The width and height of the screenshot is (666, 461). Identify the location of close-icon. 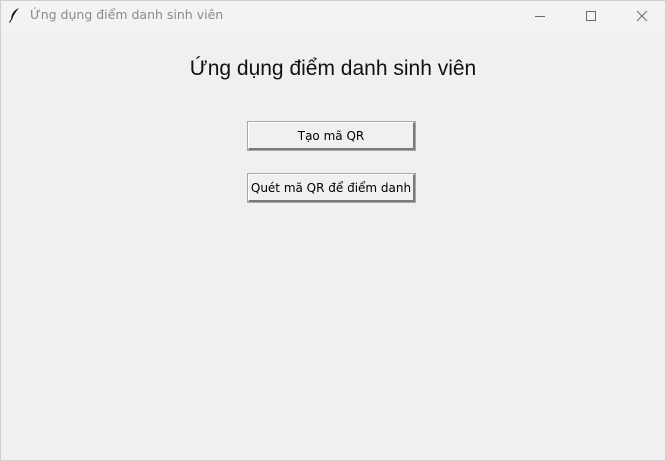
(642, 16).